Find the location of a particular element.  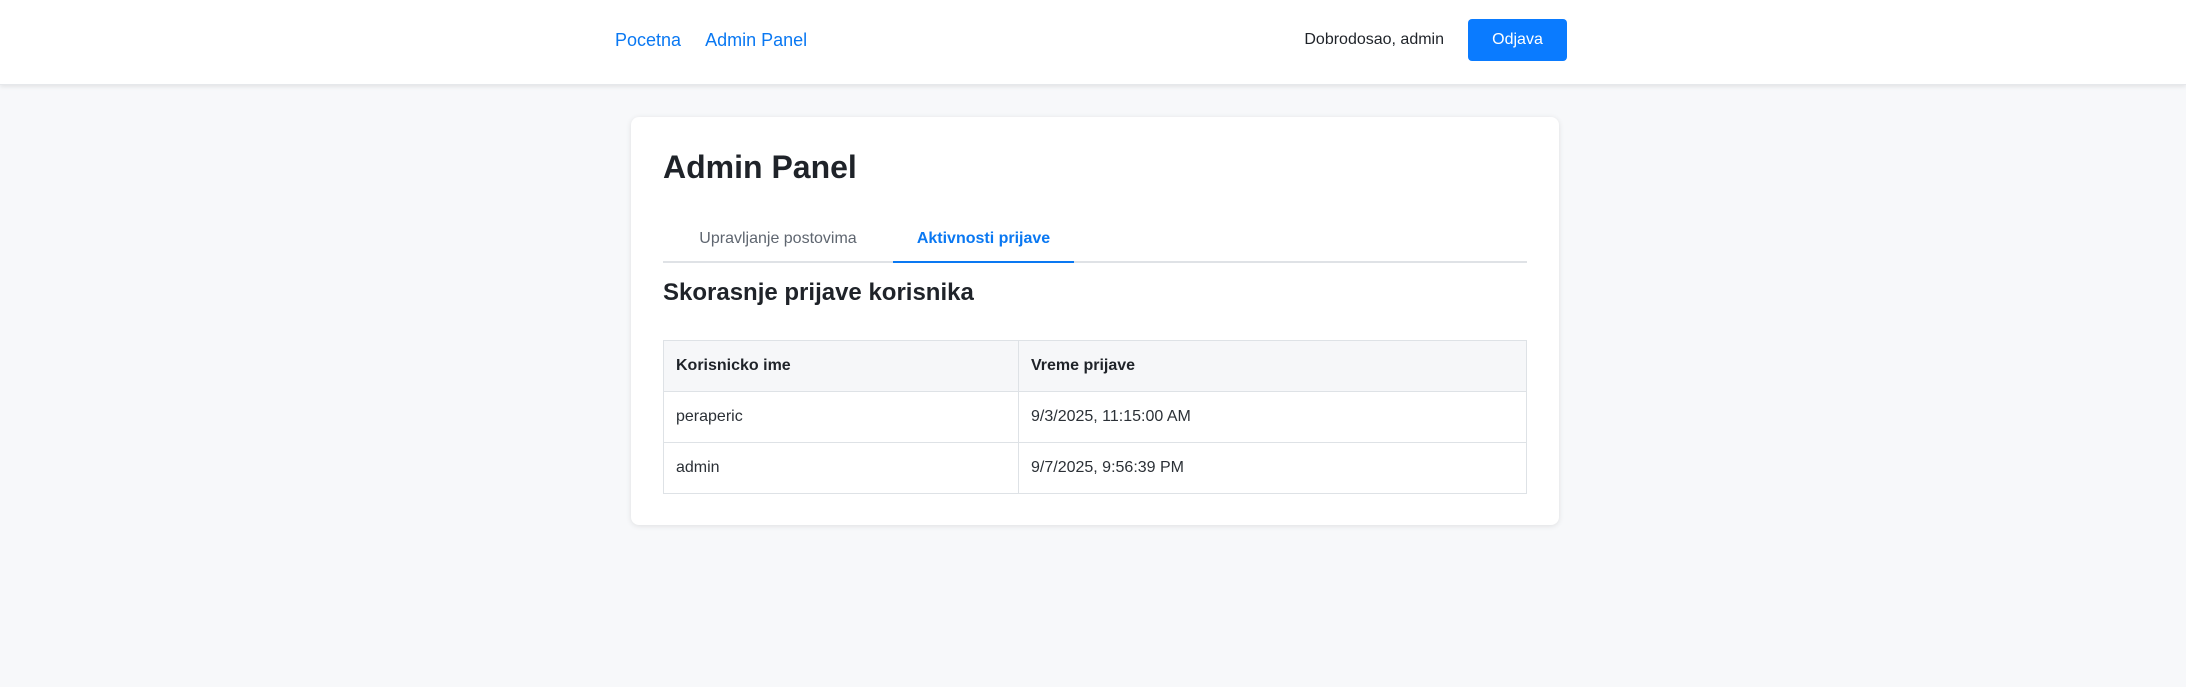

column-header-login-time: Vreme prijave is located at coordinates (1272, 366).